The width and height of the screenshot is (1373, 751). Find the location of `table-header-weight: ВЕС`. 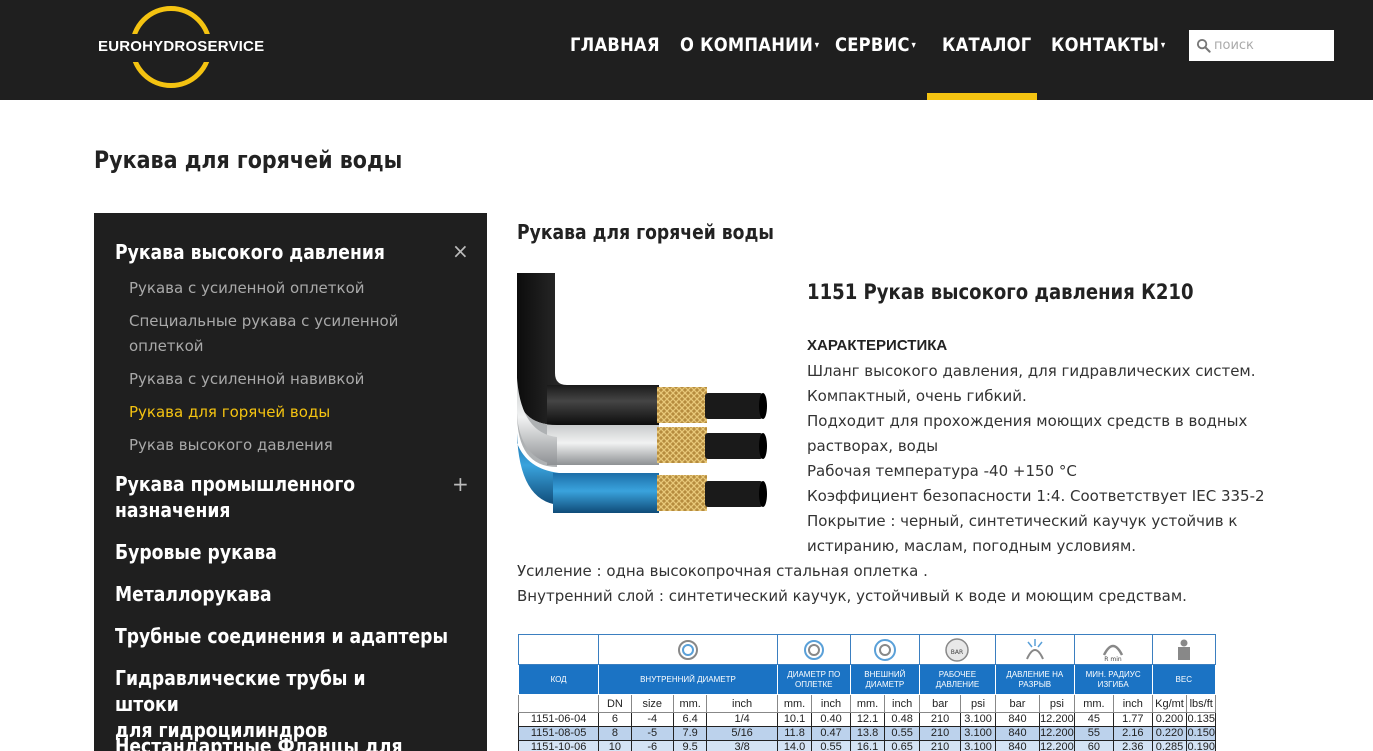

table-header-weight: ВЕС is located at coordinates (1184, 679).